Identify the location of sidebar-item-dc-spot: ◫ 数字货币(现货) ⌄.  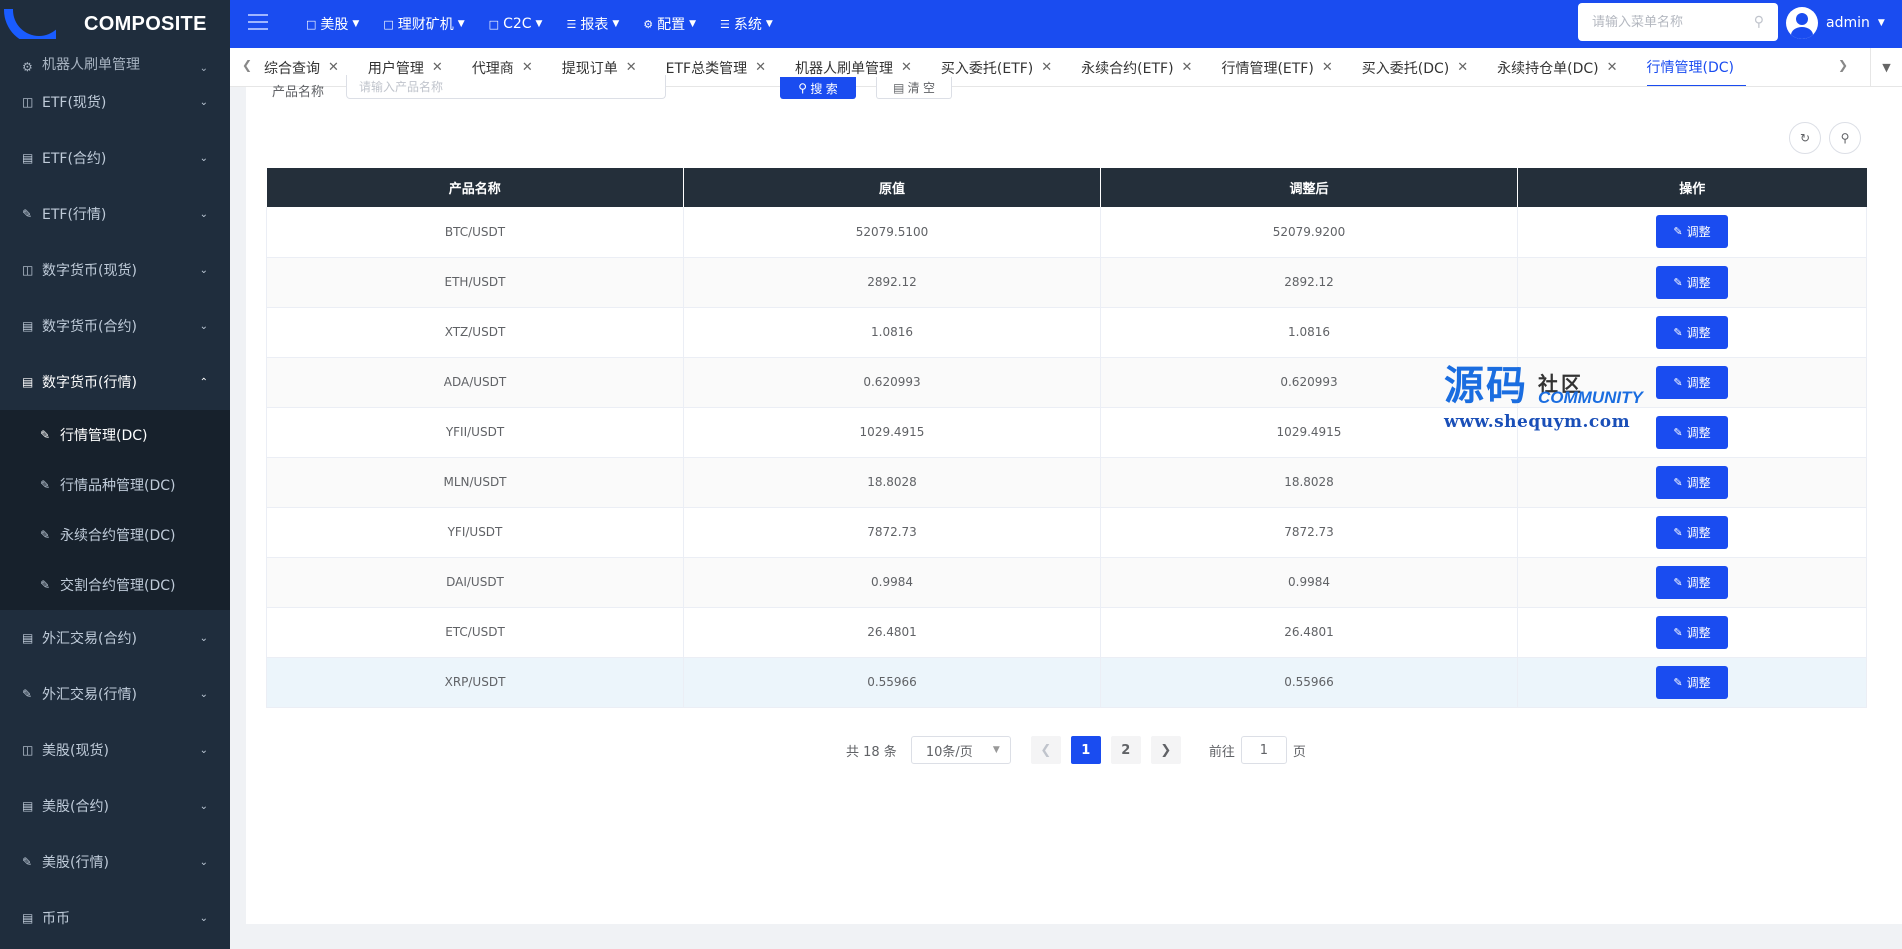
(115, 270).